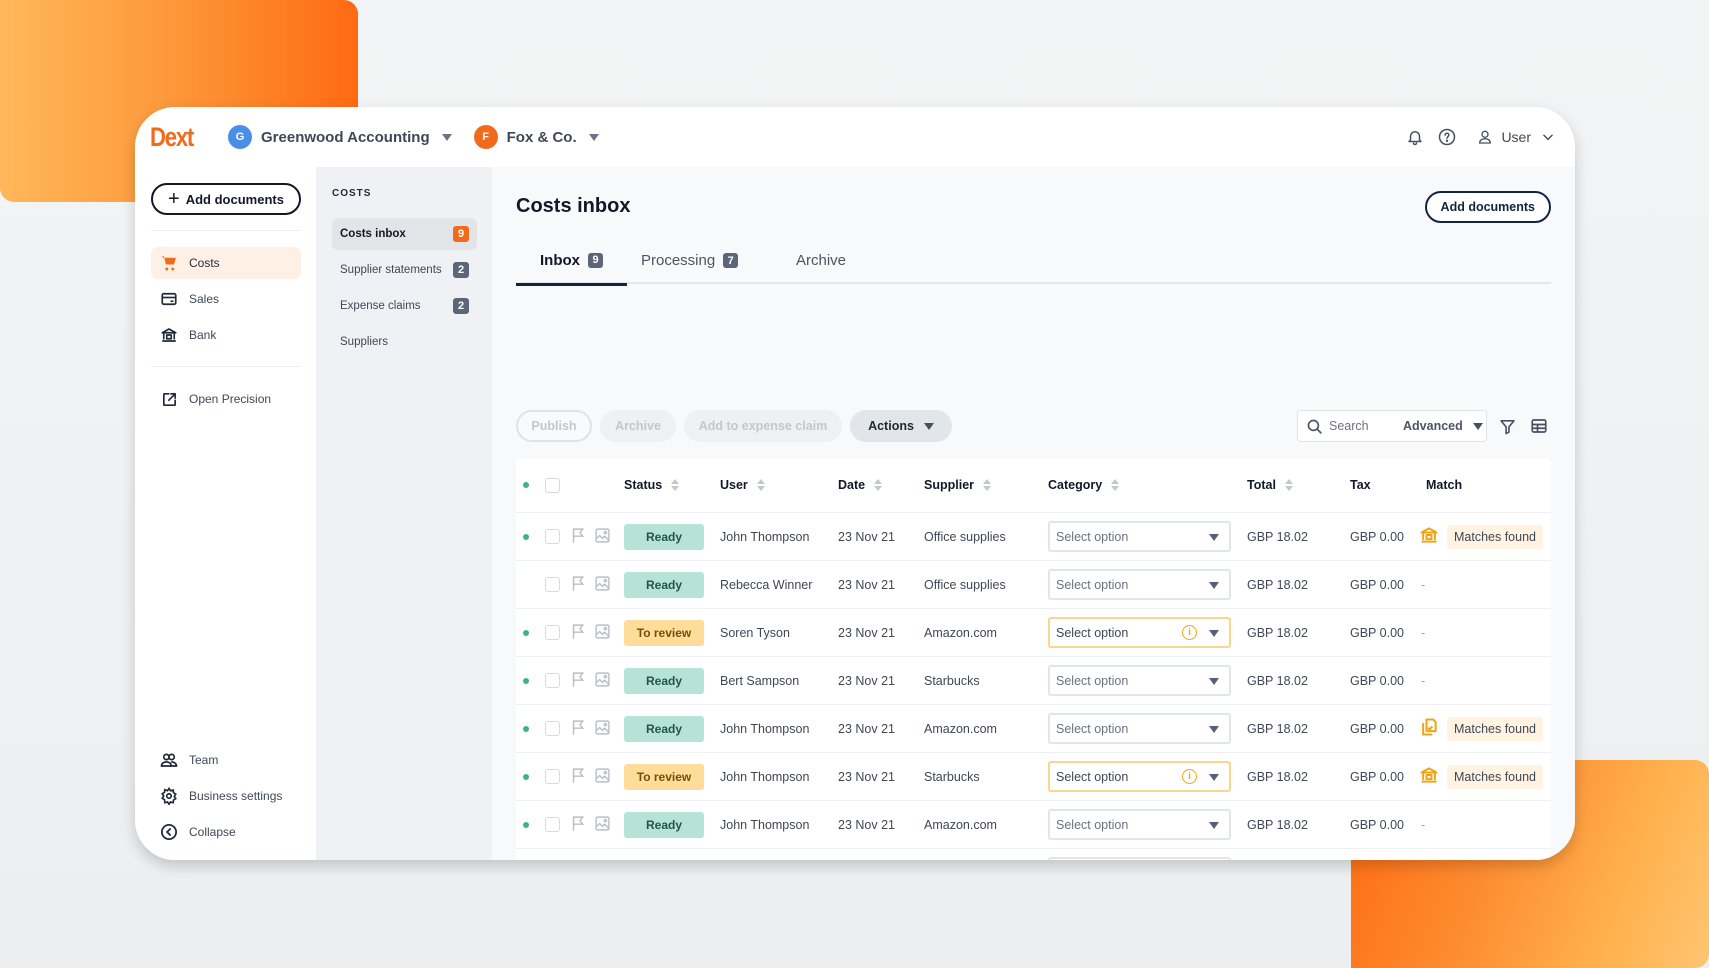 This screenshot has height=968, width=1709. I want to click on subnav-item-expense-claims: Expense claims 2, so click(404, 306).